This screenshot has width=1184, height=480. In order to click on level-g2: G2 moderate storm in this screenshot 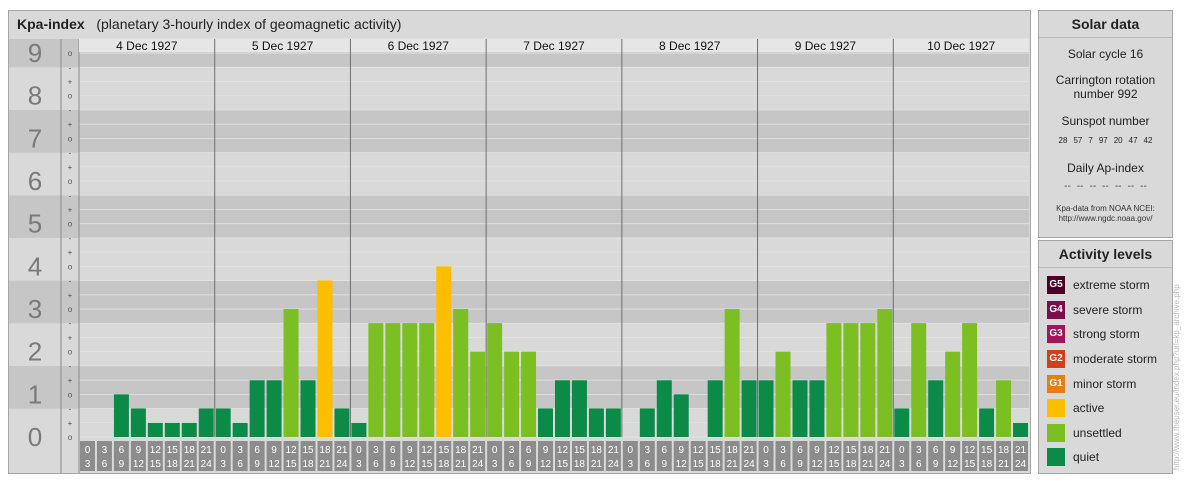, I will do `click(1105, 359)`.